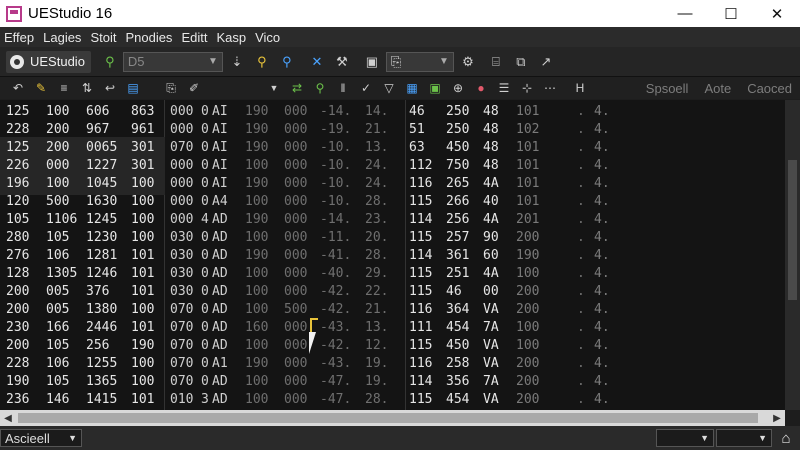  I want to click on hex-icon: H, so click(580, 88).